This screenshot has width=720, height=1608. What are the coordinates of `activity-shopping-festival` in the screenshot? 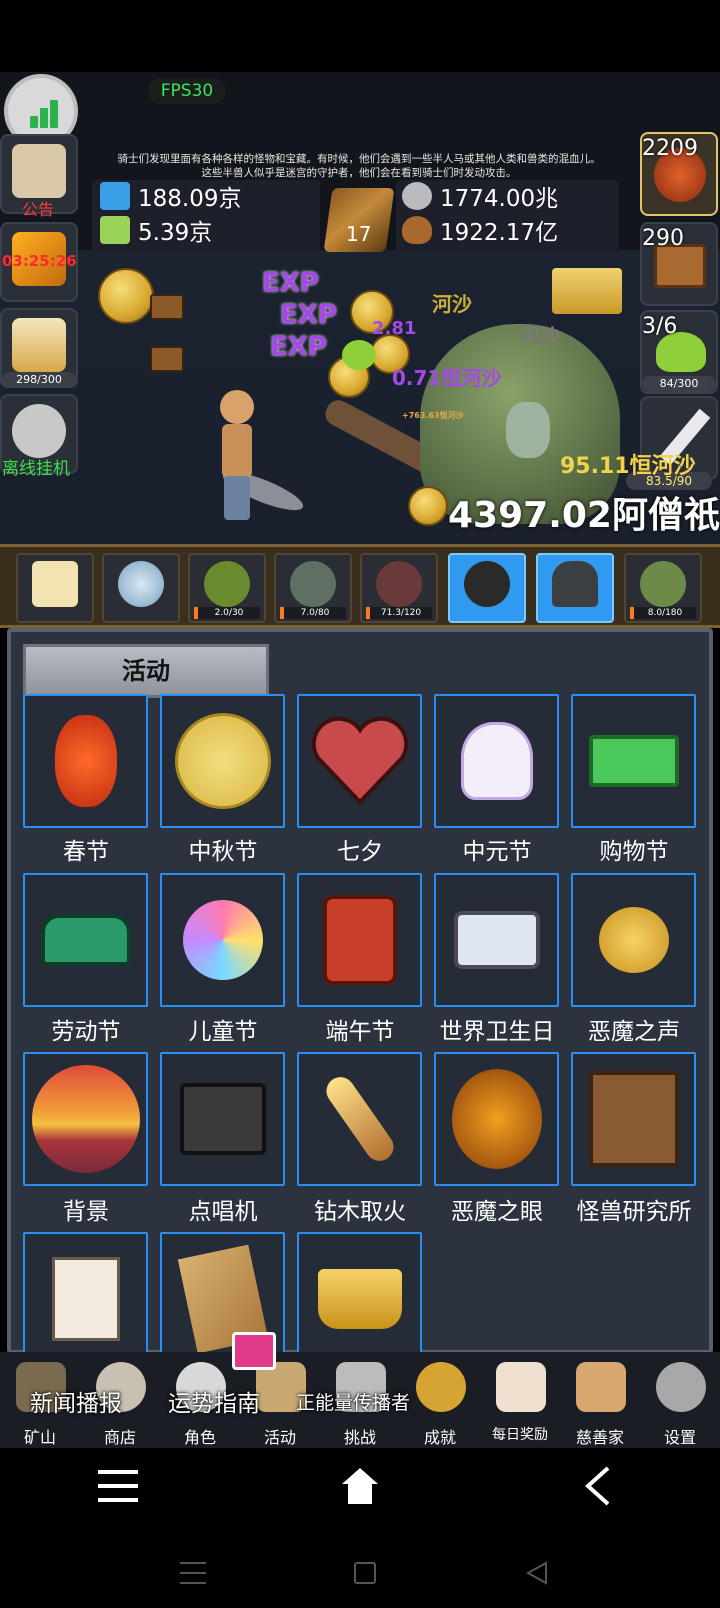 It's located at (633, 761).